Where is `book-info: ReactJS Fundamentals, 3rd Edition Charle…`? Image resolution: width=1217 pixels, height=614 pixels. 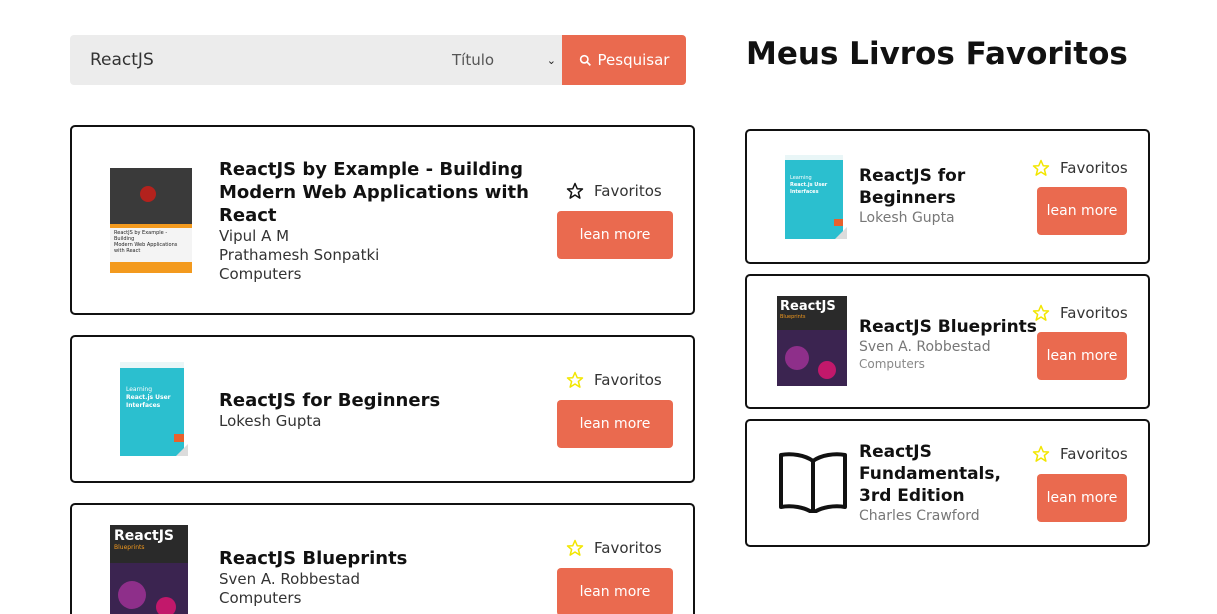
book-info: ReactJS Fundamentals, 3rd Edition Charle… is located at coordinates (949, 483).